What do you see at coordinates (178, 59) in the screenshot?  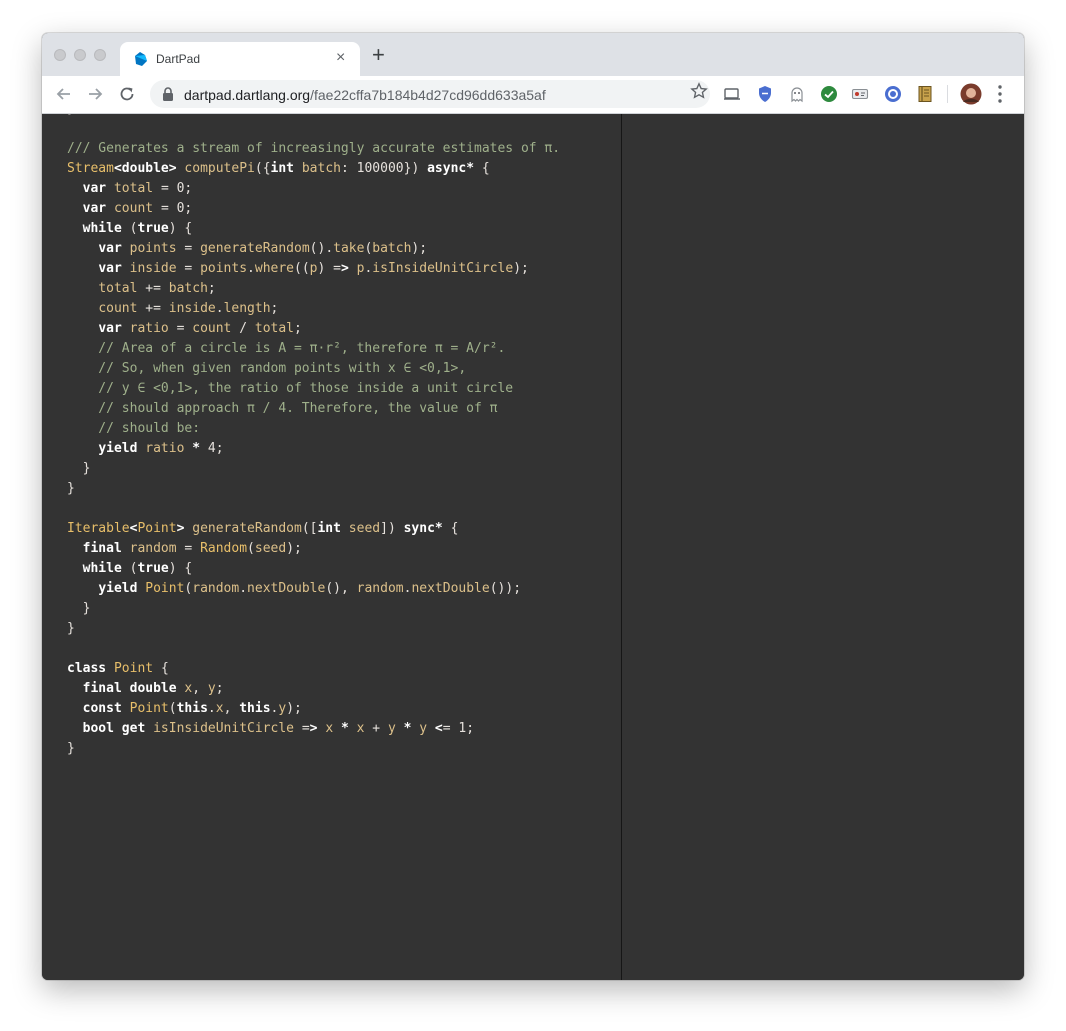 I see `tab-title: DartPad` at bounding box center [178, 59].